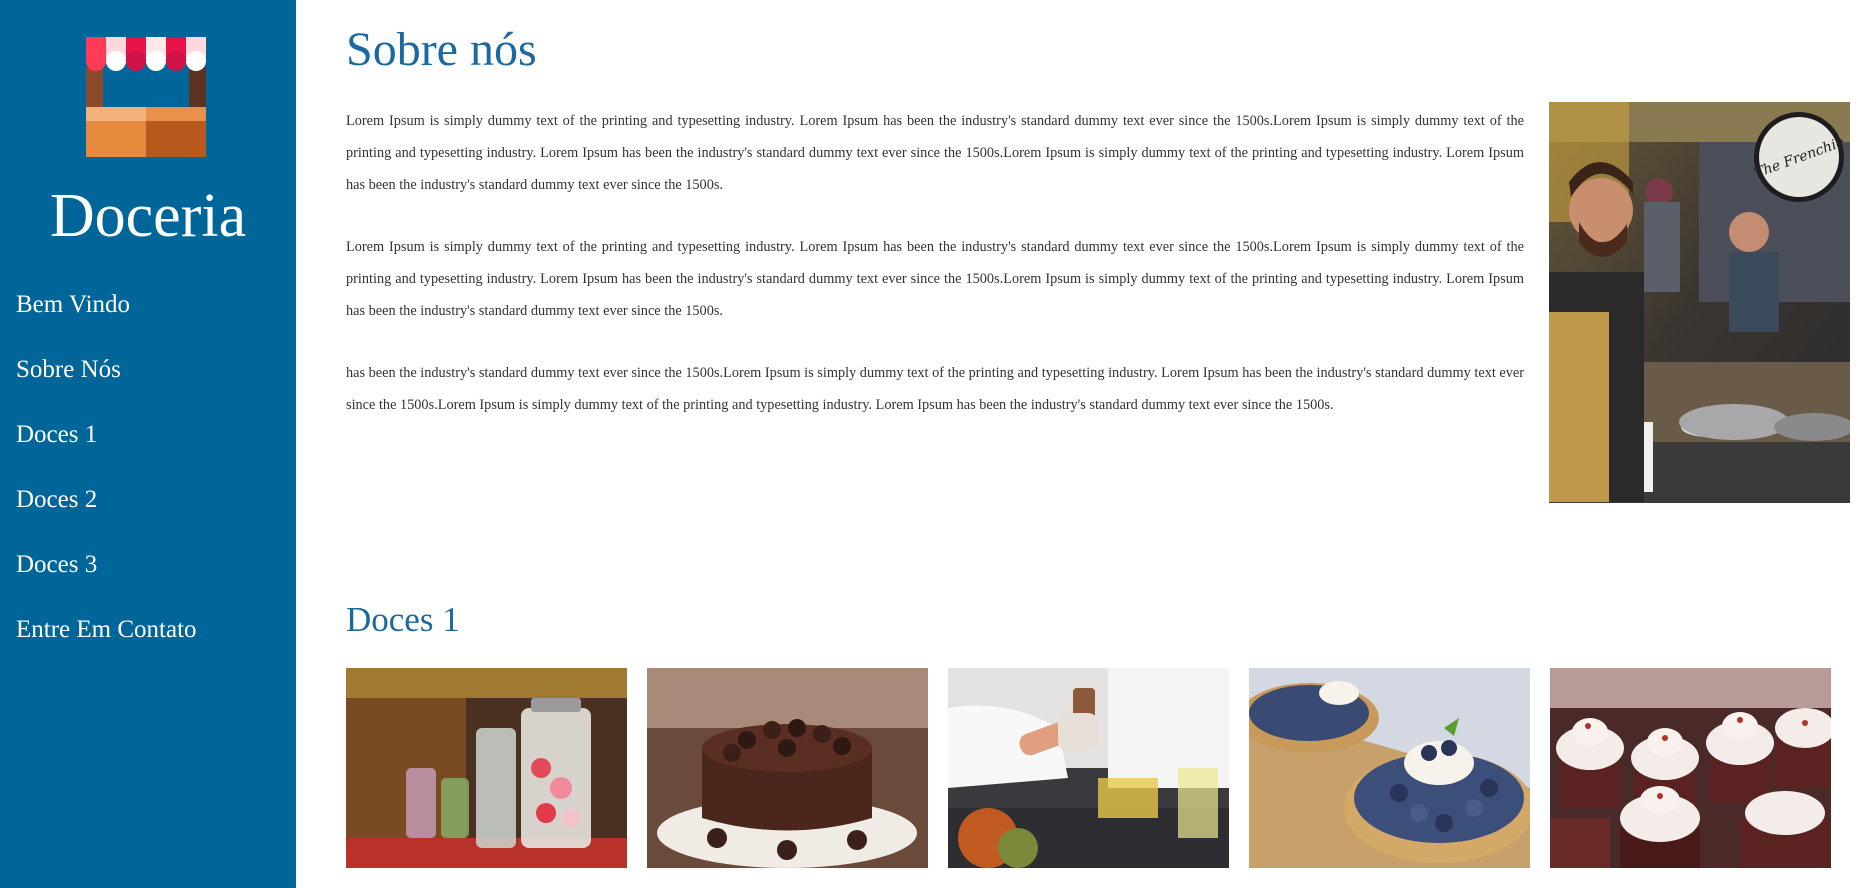  I want to click on nav-item-doces-2: Doces 2, so click(106, 500).